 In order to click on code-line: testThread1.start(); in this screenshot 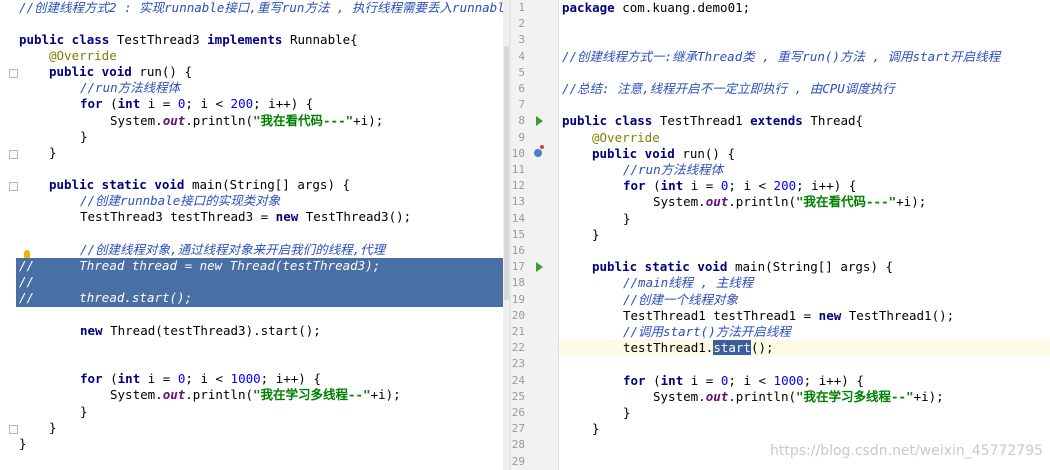, I will do `click(698, 348)`.